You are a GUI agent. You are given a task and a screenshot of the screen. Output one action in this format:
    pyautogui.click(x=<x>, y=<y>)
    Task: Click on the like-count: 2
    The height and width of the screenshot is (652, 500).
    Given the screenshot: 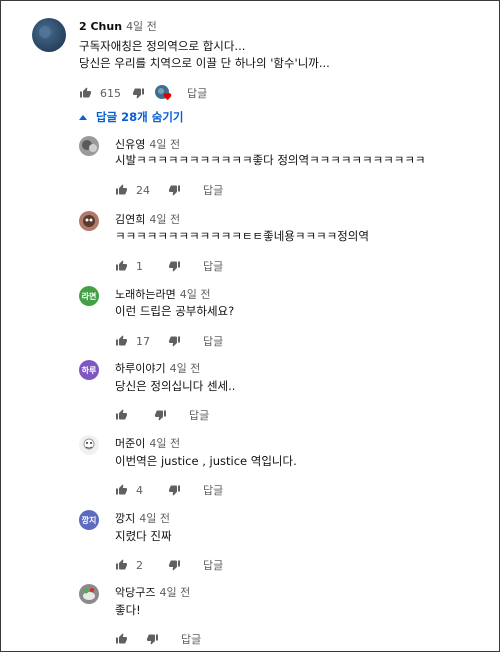 What is the action you would take?
    pyautogui.click(x=139, y=565)
    